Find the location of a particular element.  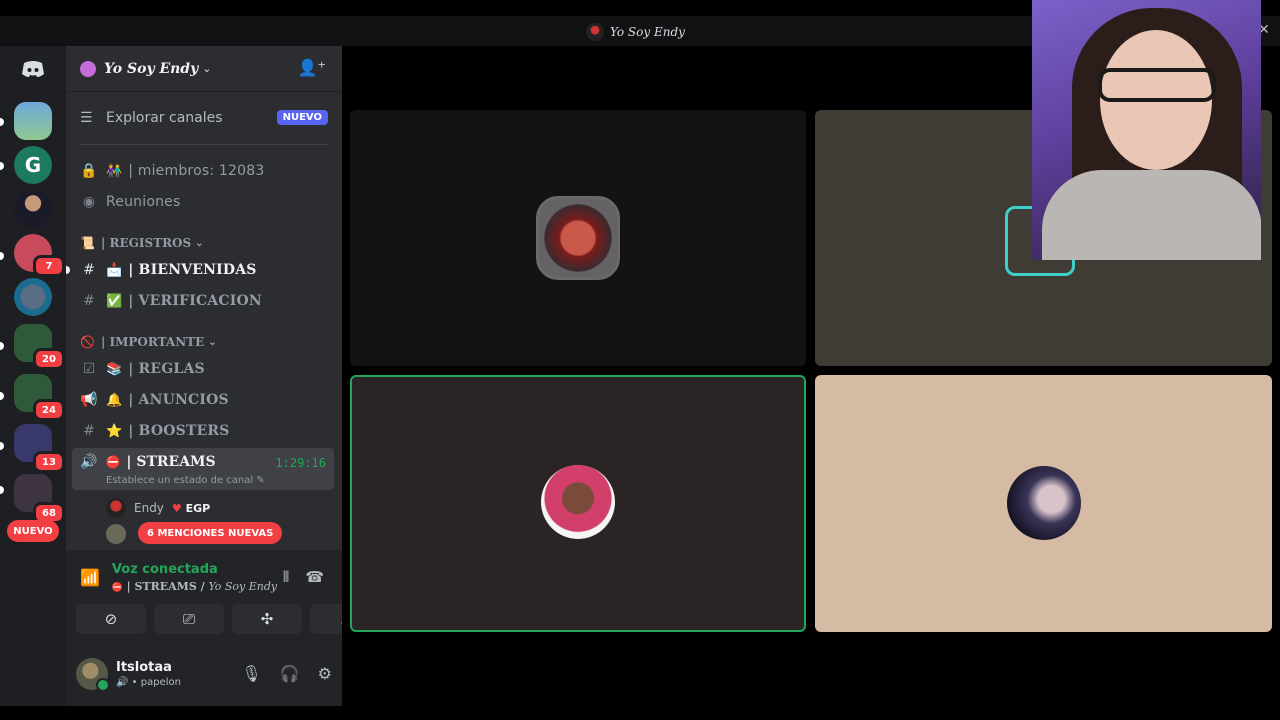

speaker-icon: 🔊 is located at coordinates (89, 462).